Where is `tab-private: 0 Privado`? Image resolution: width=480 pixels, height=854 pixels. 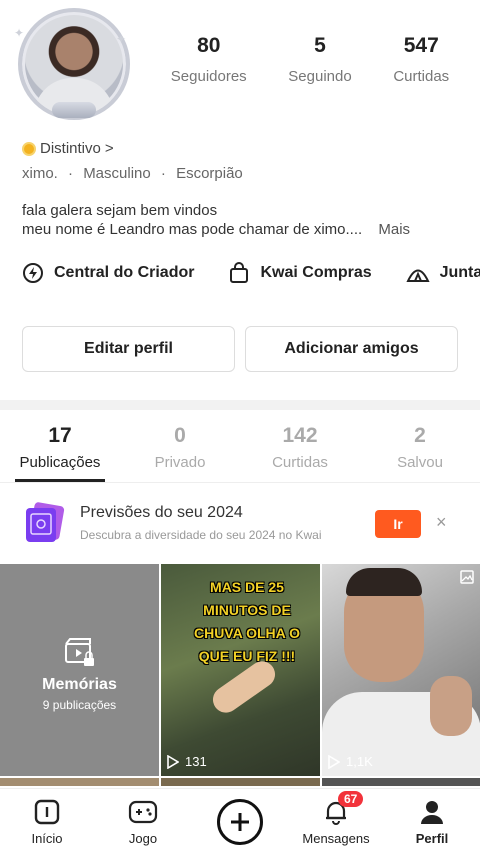
tab-private: 0 Privado is located at coordinates (180, 447).